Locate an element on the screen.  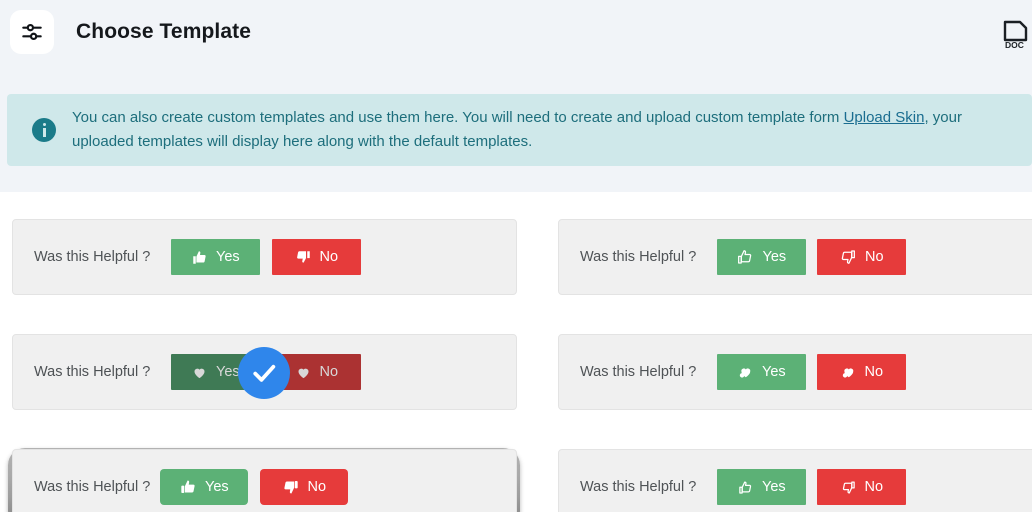
template-card-1: Was this Helpful ? Yes No is located at coordinates (264, 257).